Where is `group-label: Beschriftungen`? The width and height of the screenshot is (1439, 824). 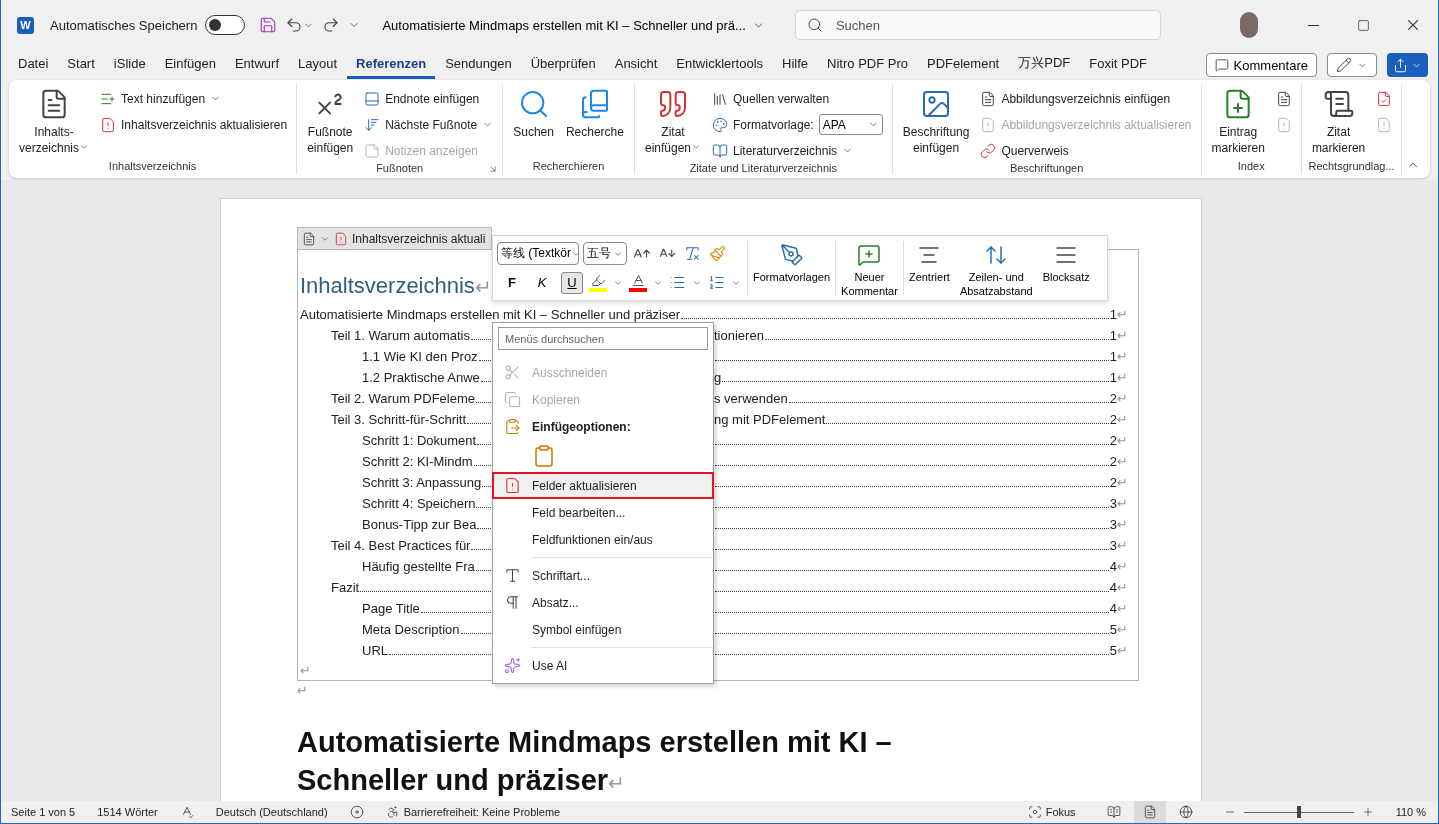 group-label: Beschriftungen is located at coordinates (1046, 168).